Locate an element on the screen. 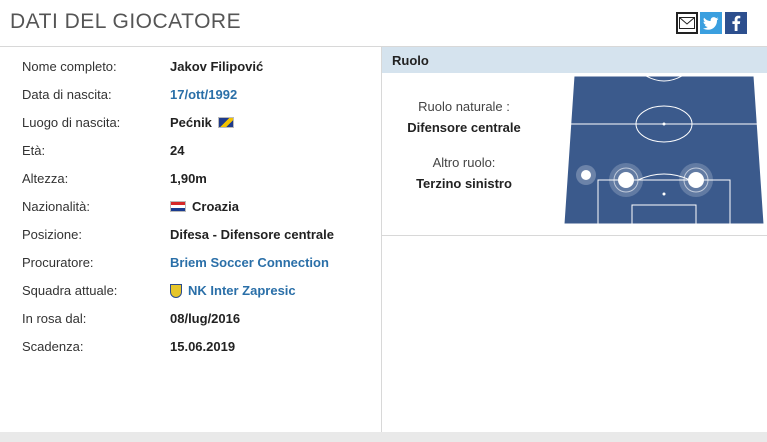 Image resolution: width=767 pixels, height=442 pixels. penalty-spot is located at coordinates (664, 194).